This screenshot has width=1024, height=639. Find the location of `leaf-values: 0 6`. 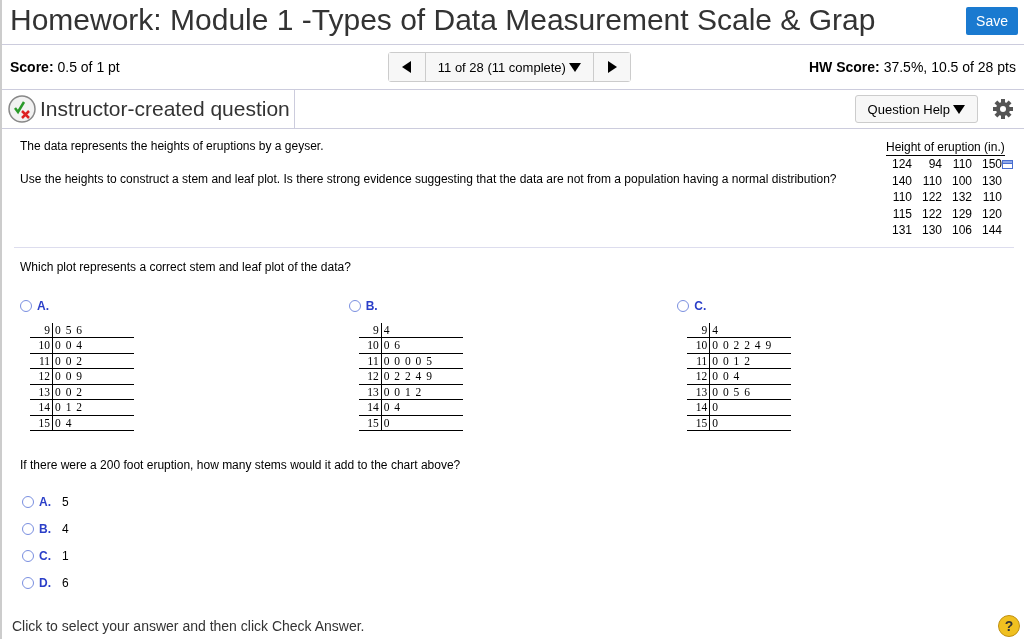

leaf-values: 0 6 is located at coordinates (391, 345).